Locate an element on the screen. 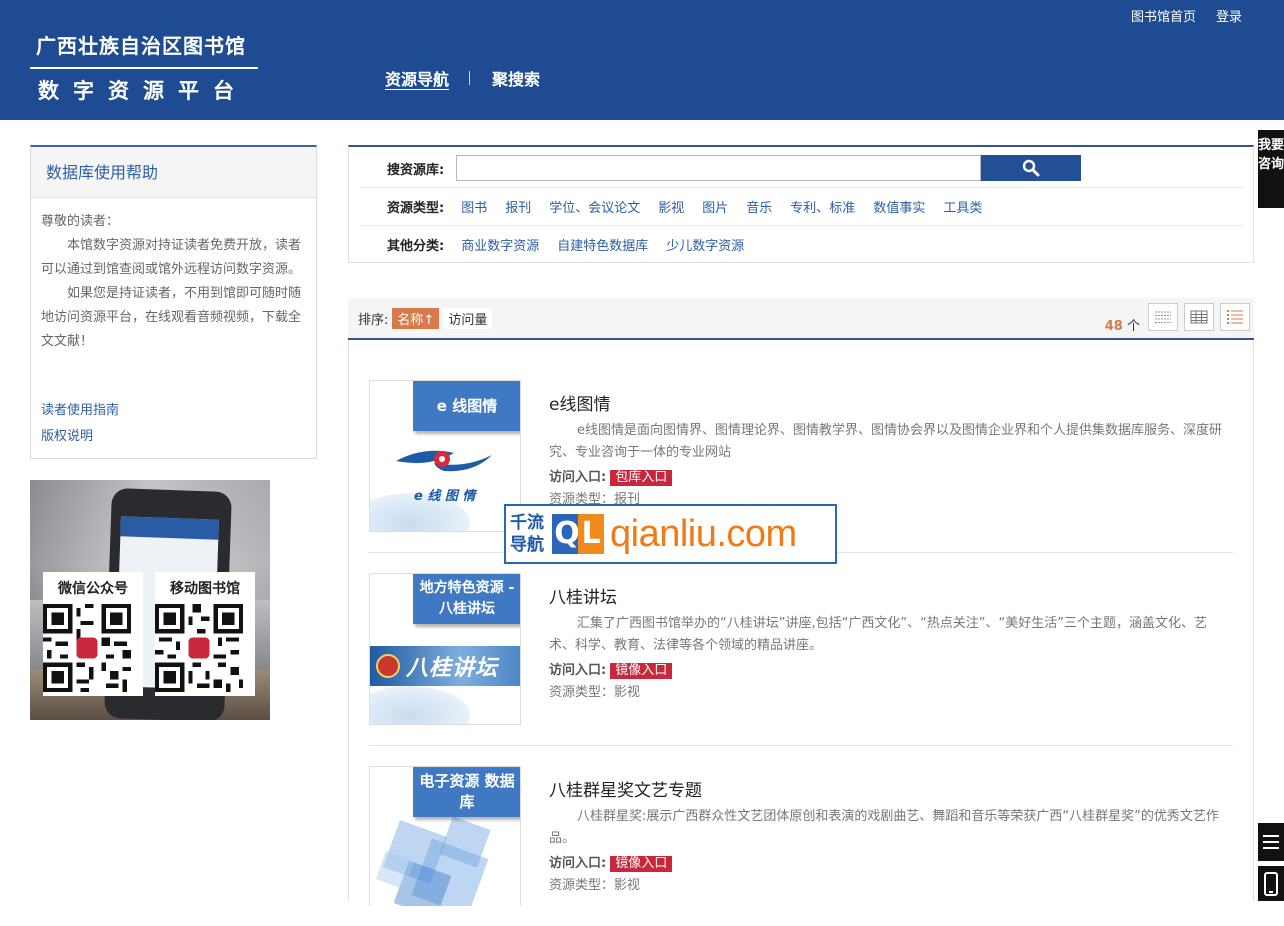 The width and height of the screenshot is (1284, 926). sort-options: 排序: 名称↑ 访问量 is located at coordinates (425, 318).